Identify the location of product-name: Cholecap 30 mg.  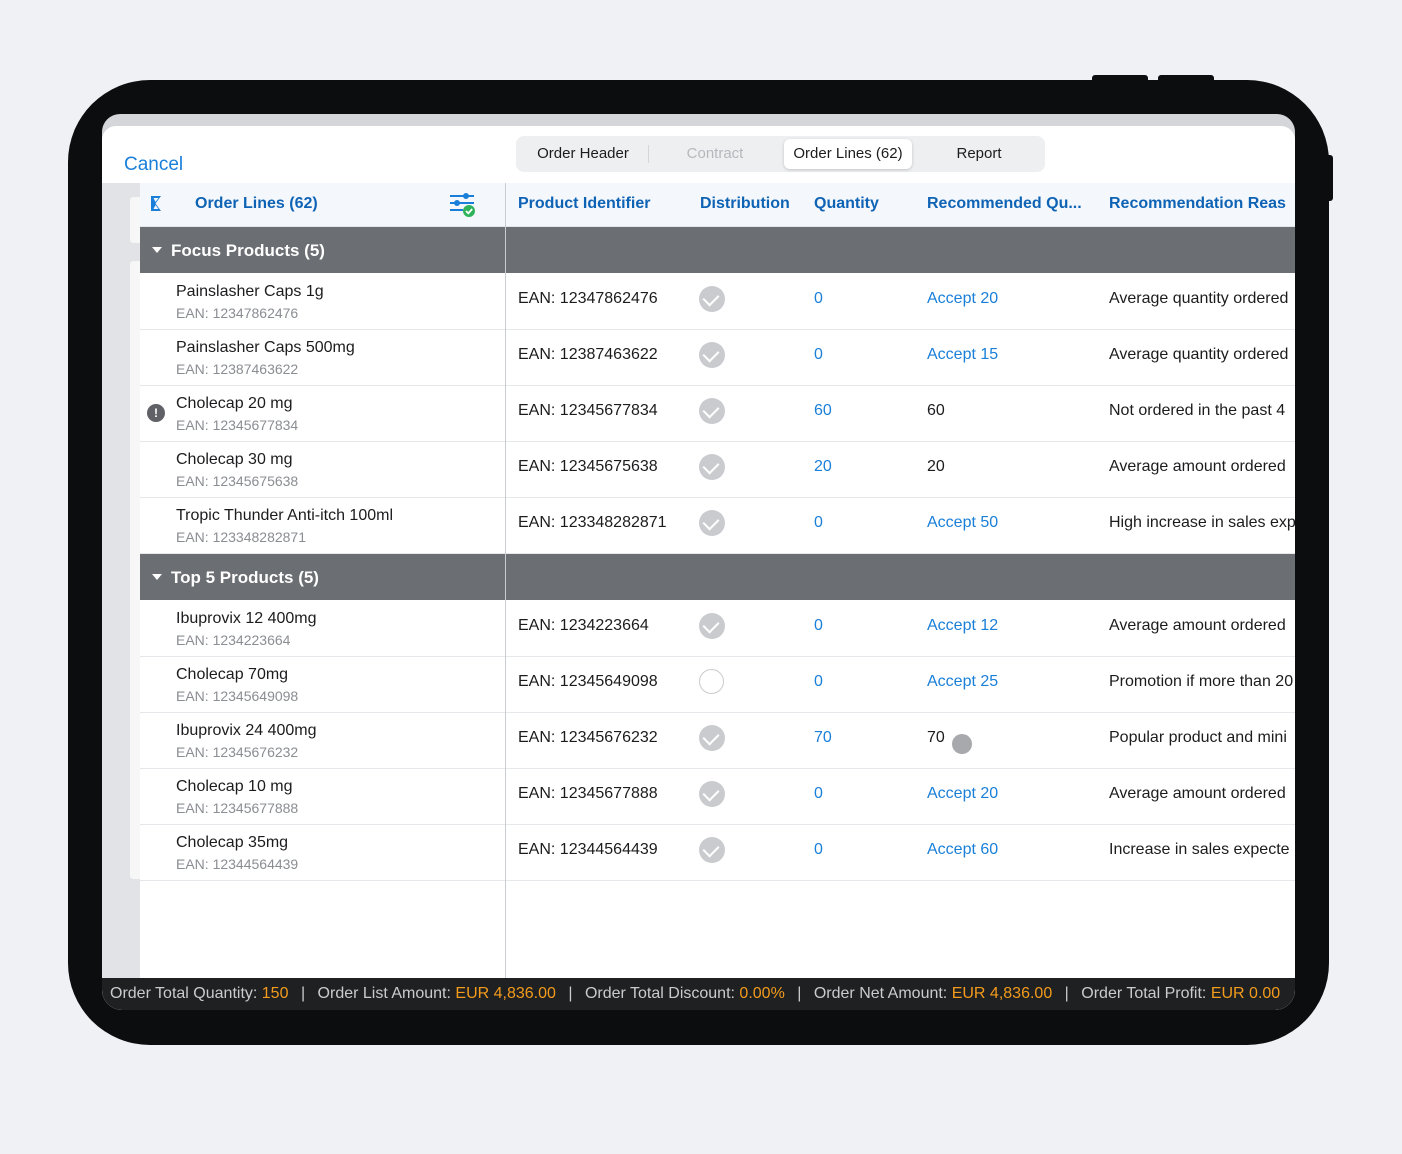
(234, 459).